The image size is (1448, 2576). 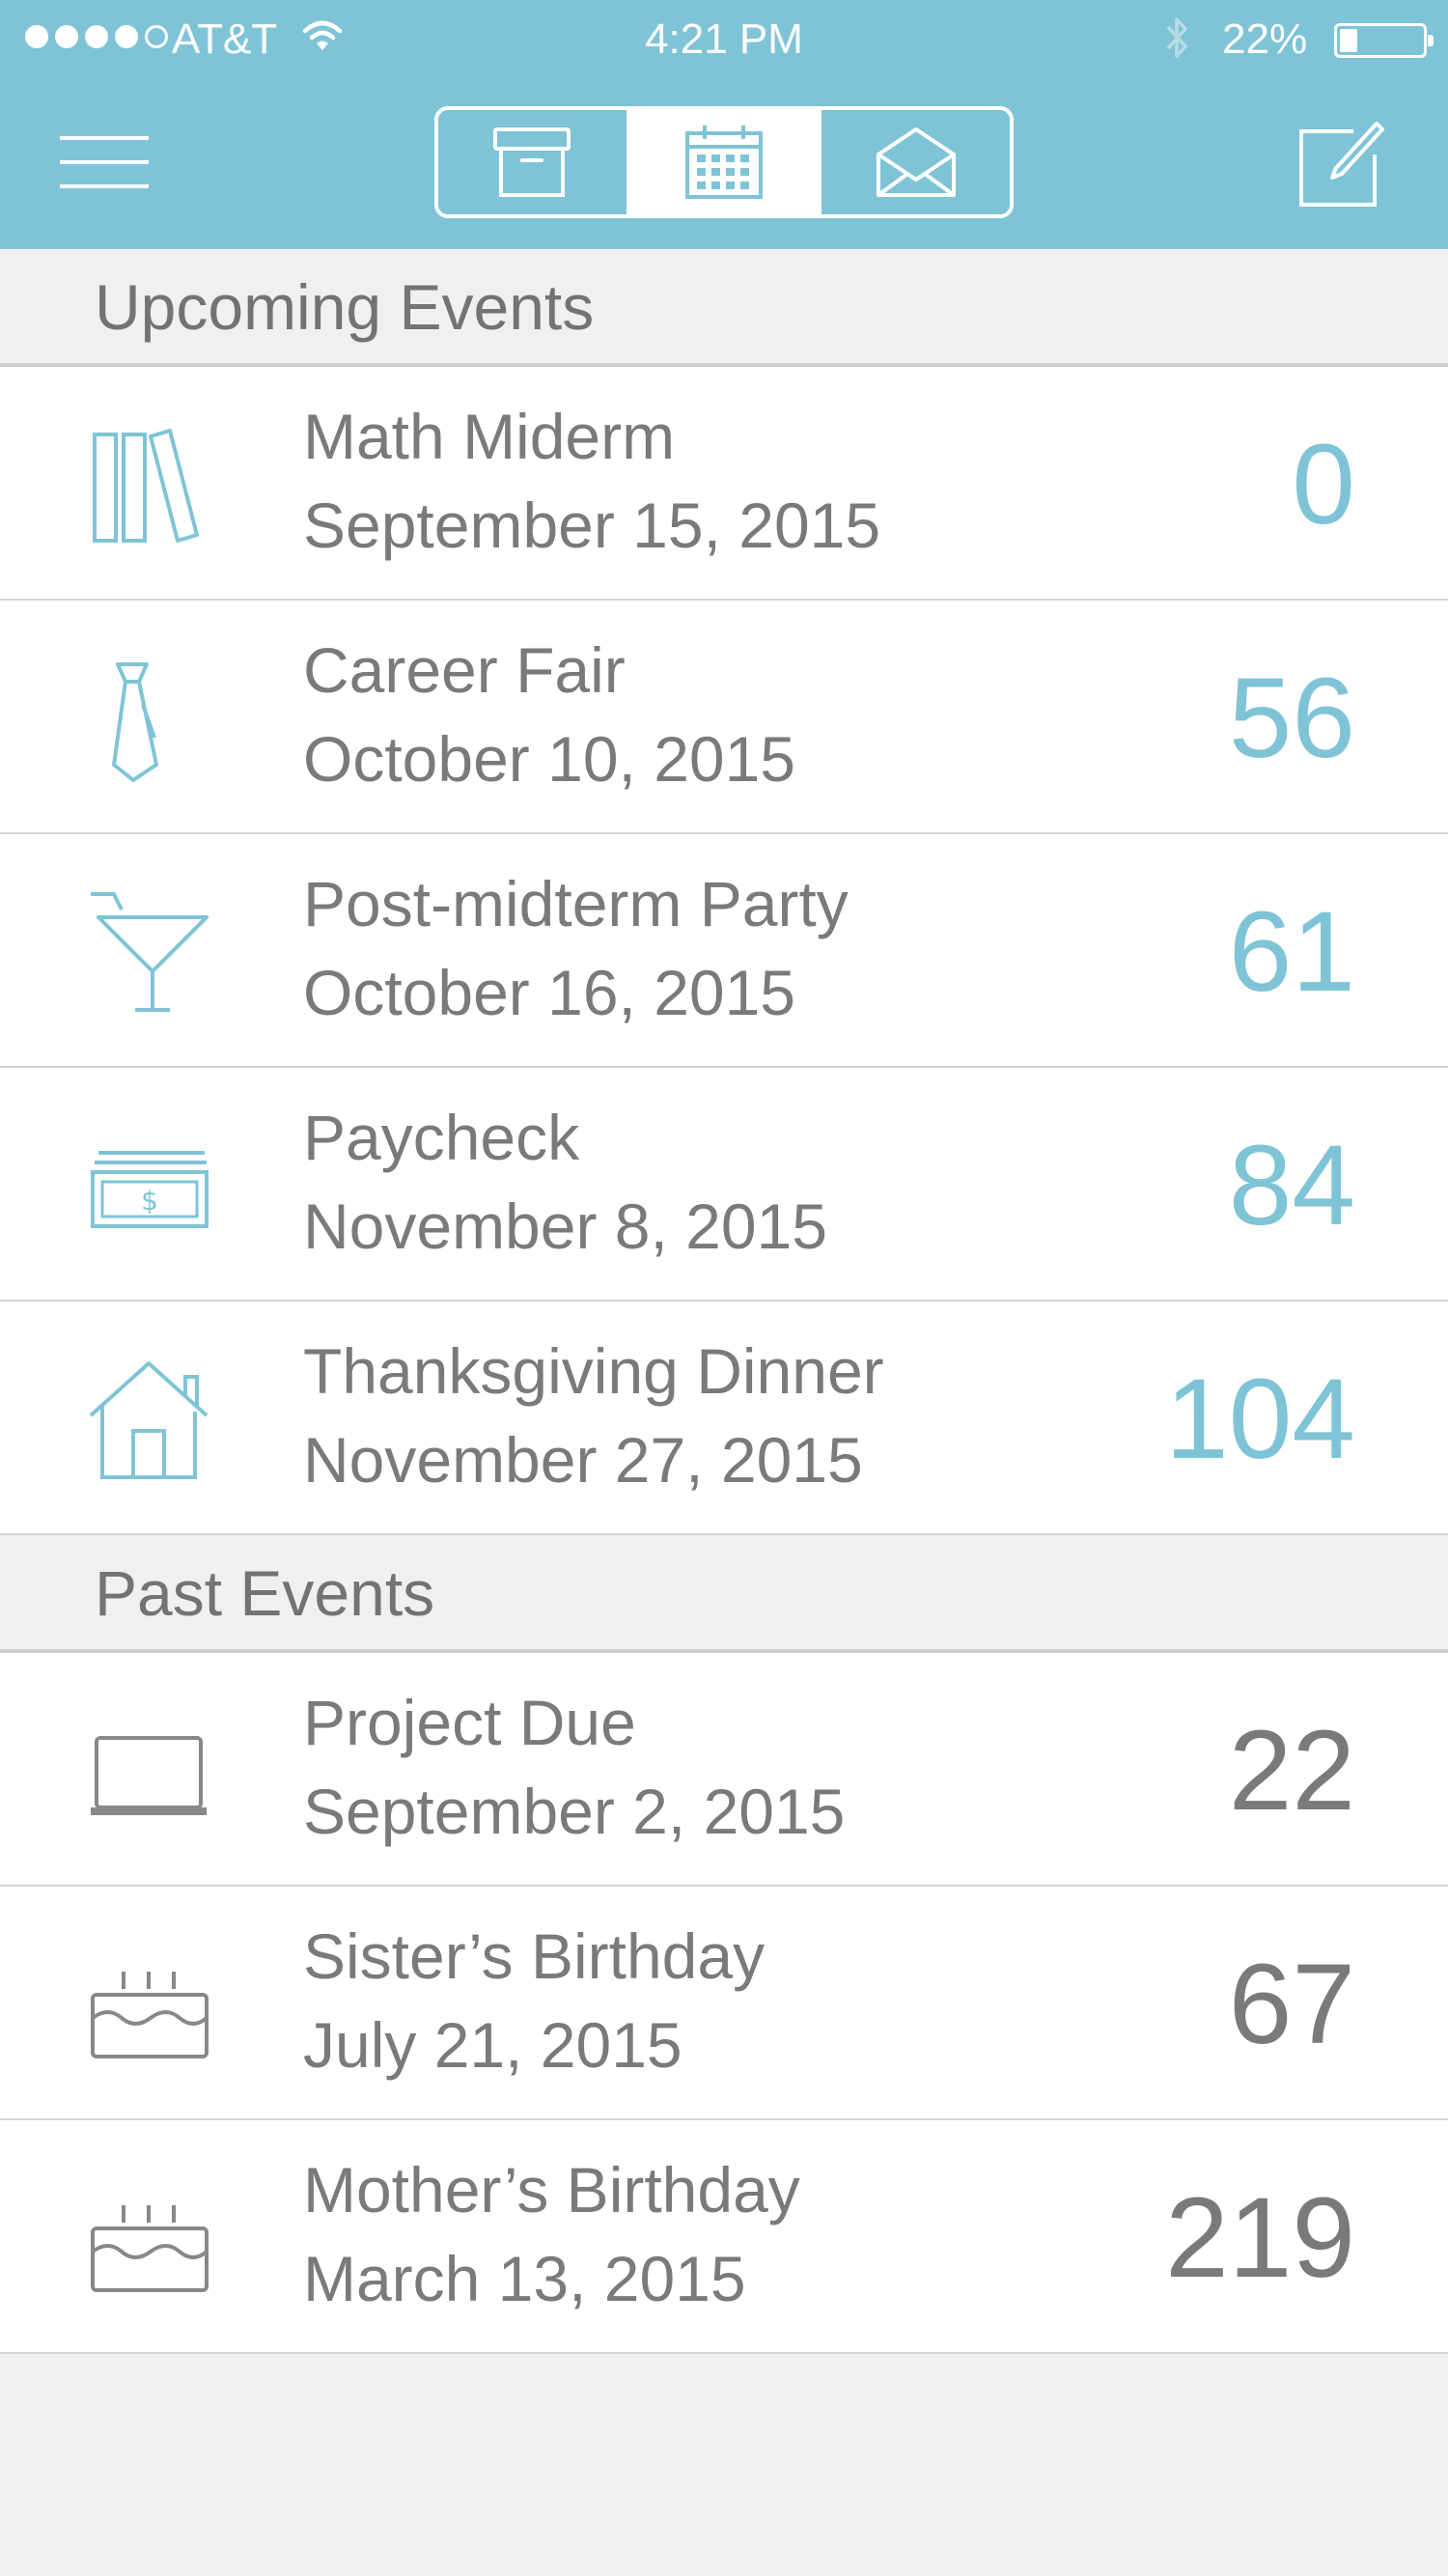 I want to click on status-bar: AT&T 4:21 PM 22%, so click(x=724, y=39).